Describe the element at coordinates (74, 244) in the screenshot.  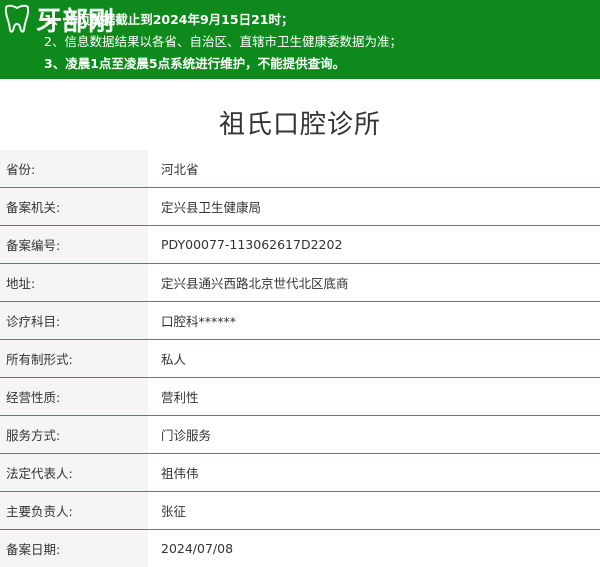
I see `field-label: 备案编号:` at that location.